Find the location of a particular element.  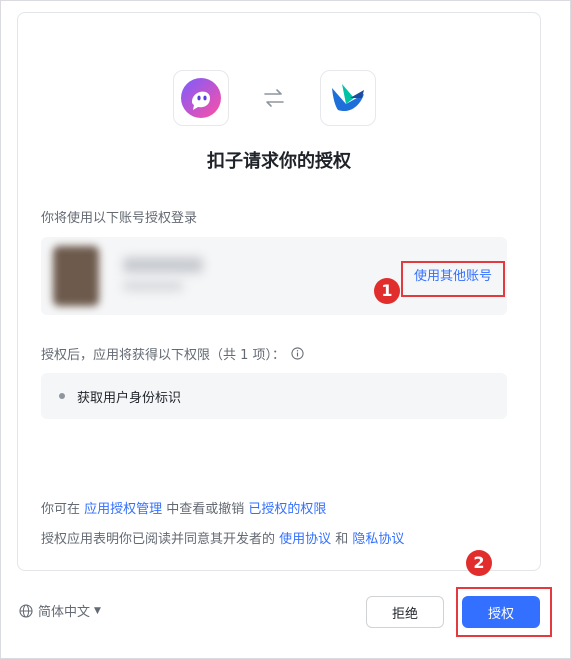

feishu-app-icon is located at coordinates (348, 98).